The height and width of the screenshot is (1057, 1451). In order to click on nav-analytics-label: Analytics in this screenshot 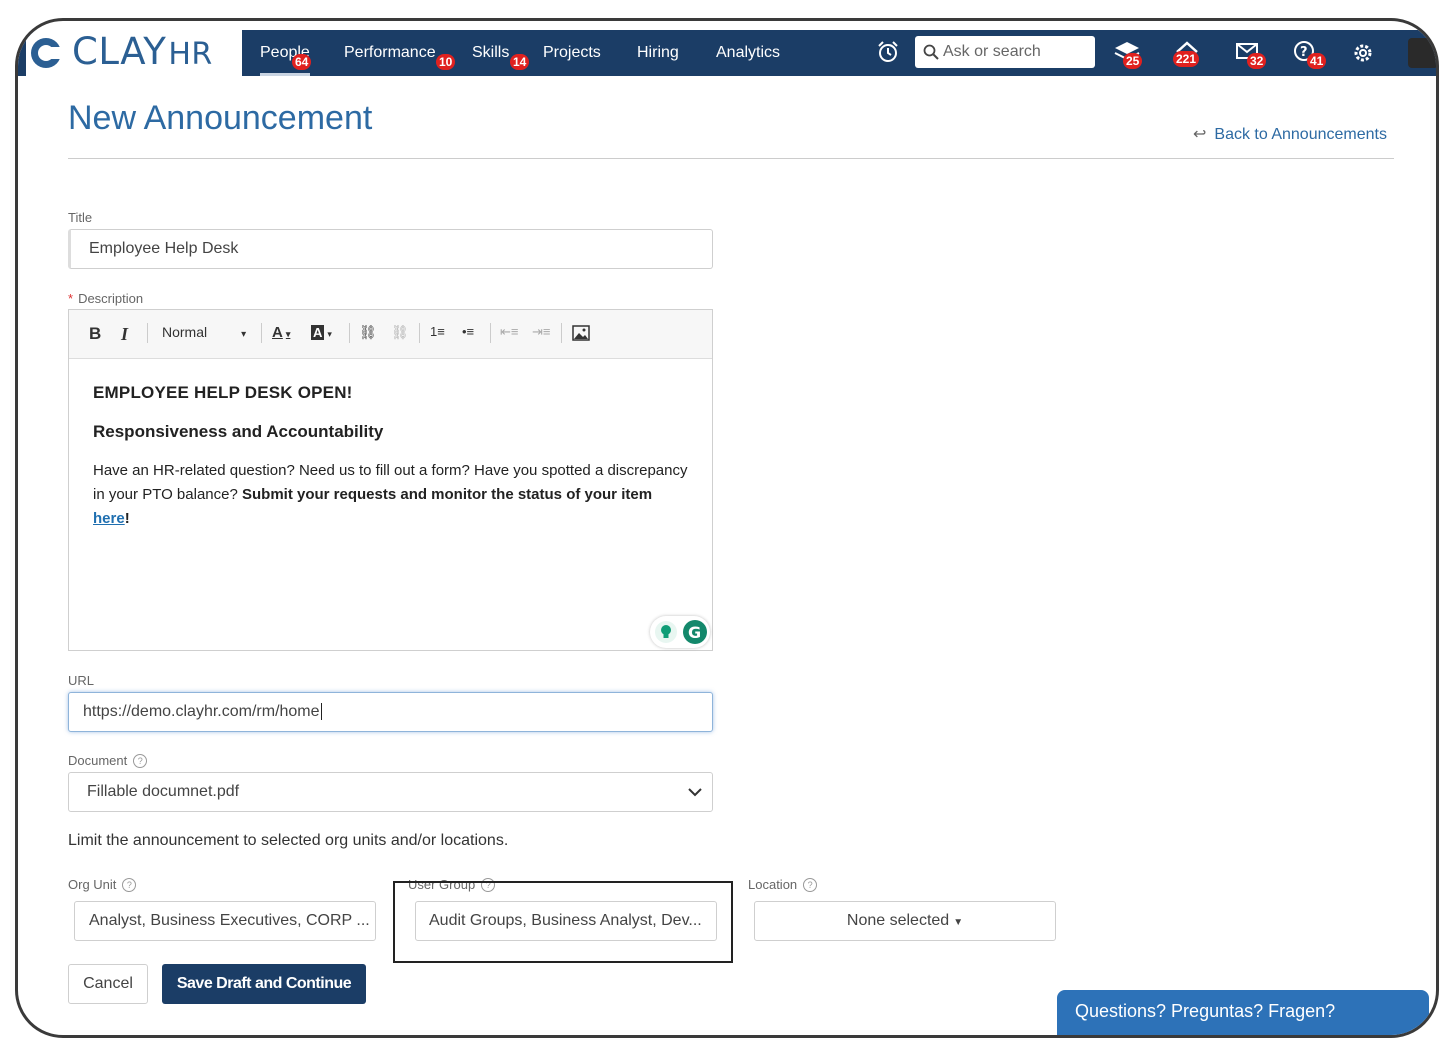, I will do `click(748, 52)`.